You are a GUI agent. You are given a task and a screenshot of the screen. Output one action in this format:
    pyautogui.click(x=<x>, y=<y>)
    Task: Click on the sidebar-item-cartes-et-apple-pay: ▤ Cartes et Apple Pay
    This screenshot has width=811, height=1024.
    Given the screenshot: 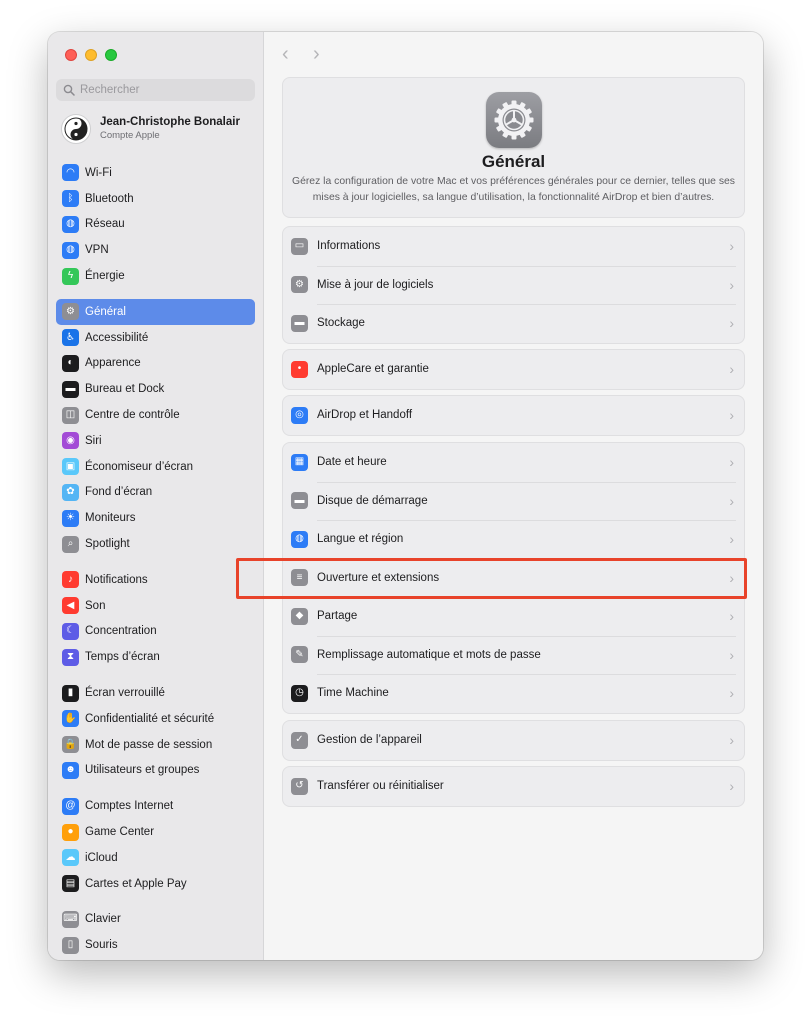 What is the action you would take?
    pyautogui.click(x=155, y=884)
    